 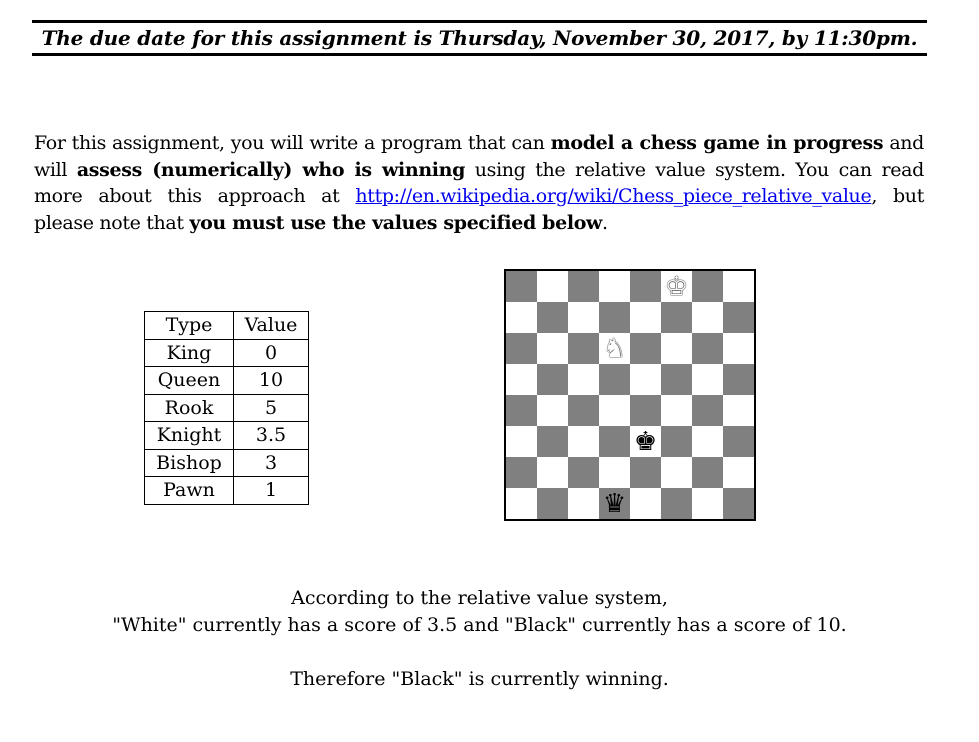 I want to click on board-square-g1, so click(x=707, y=503).